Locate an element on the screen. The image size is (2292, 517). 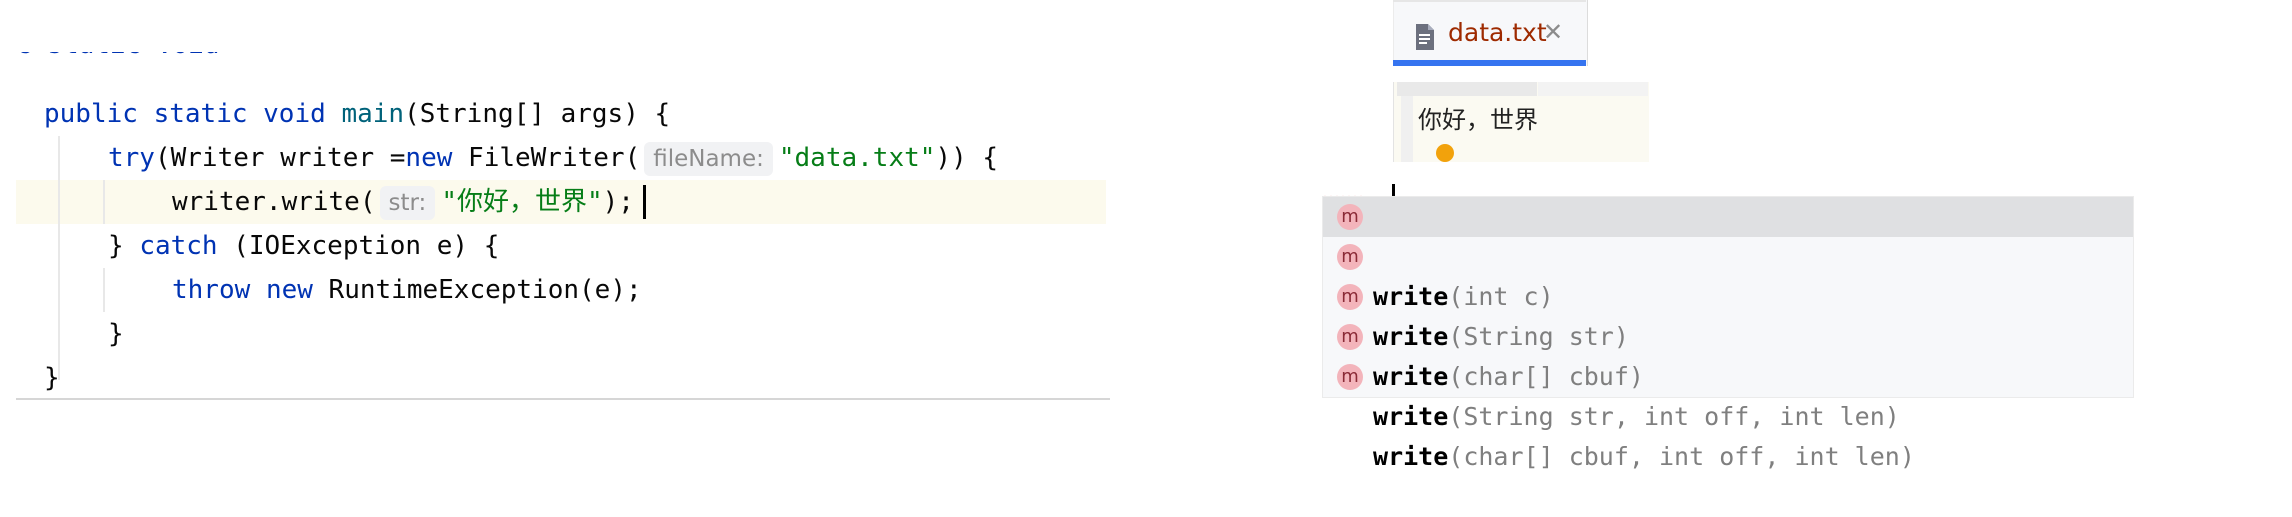
completion-signature: write(String str, int off, int len) is located at coordinates (1636, 416).